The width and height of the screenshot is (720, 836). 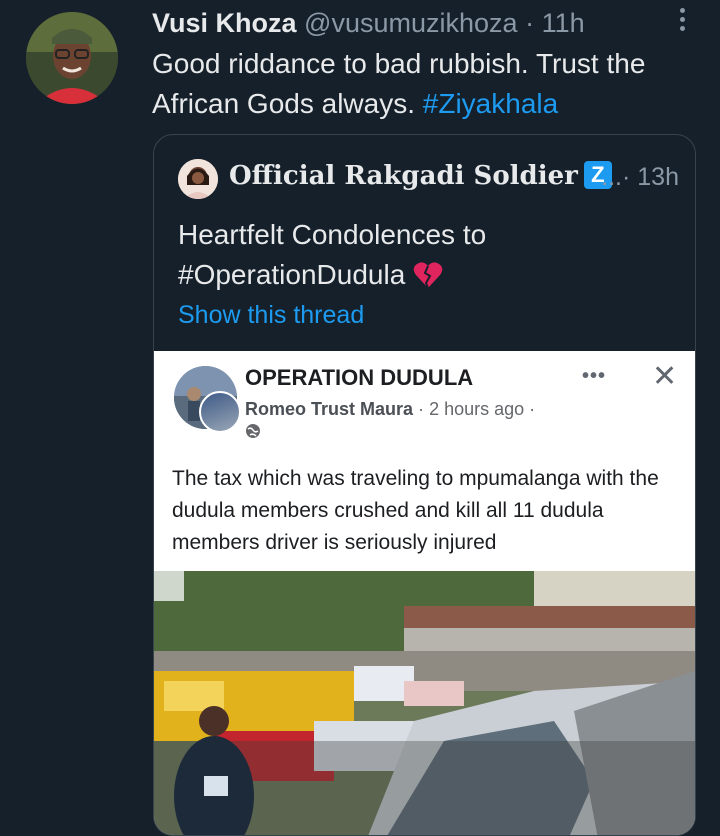 What do you see at coordinates (477, 409) in the screenshot?
I see `post-time: 2 hours ago` at bounding box center [477, 409].